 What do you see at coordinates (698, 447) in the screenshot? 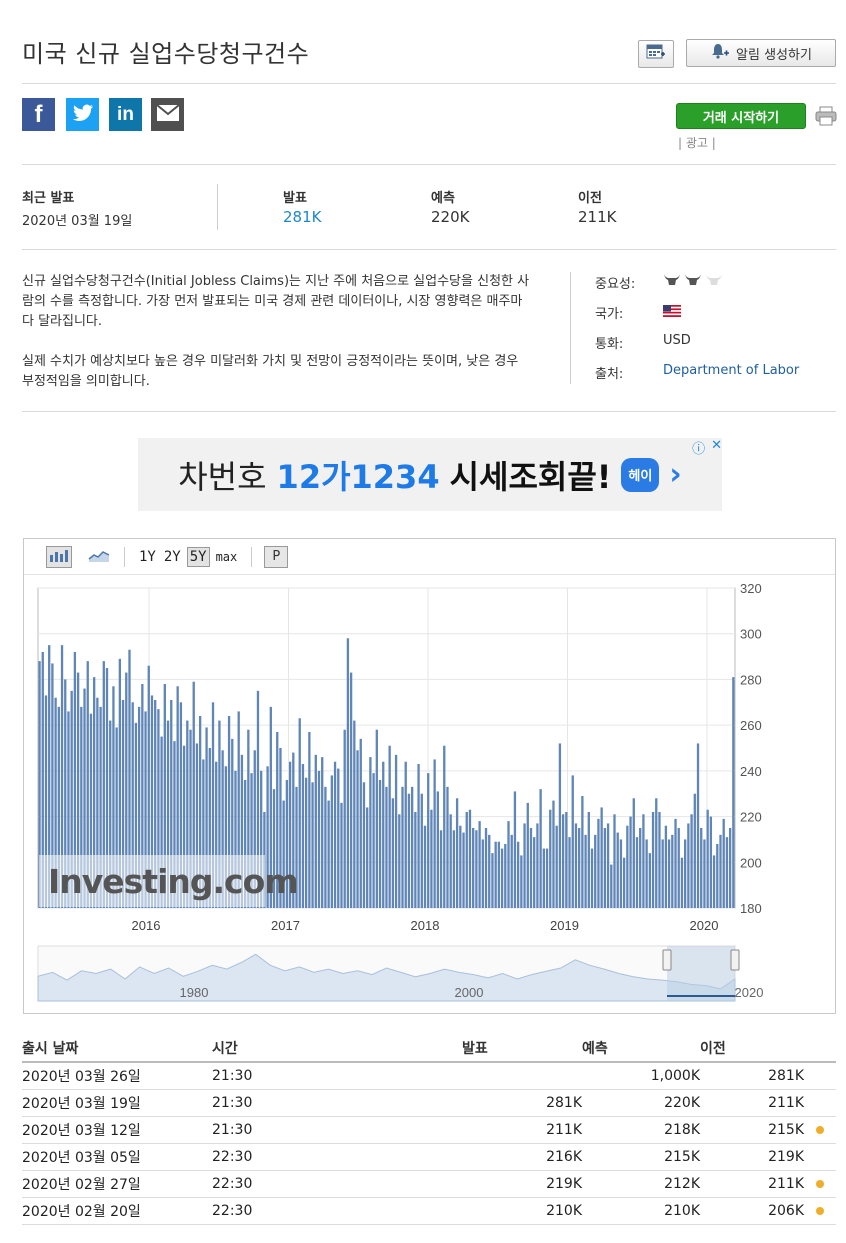
I see `ad-info-icon: ⓘ` at bounding box center [698, 447].